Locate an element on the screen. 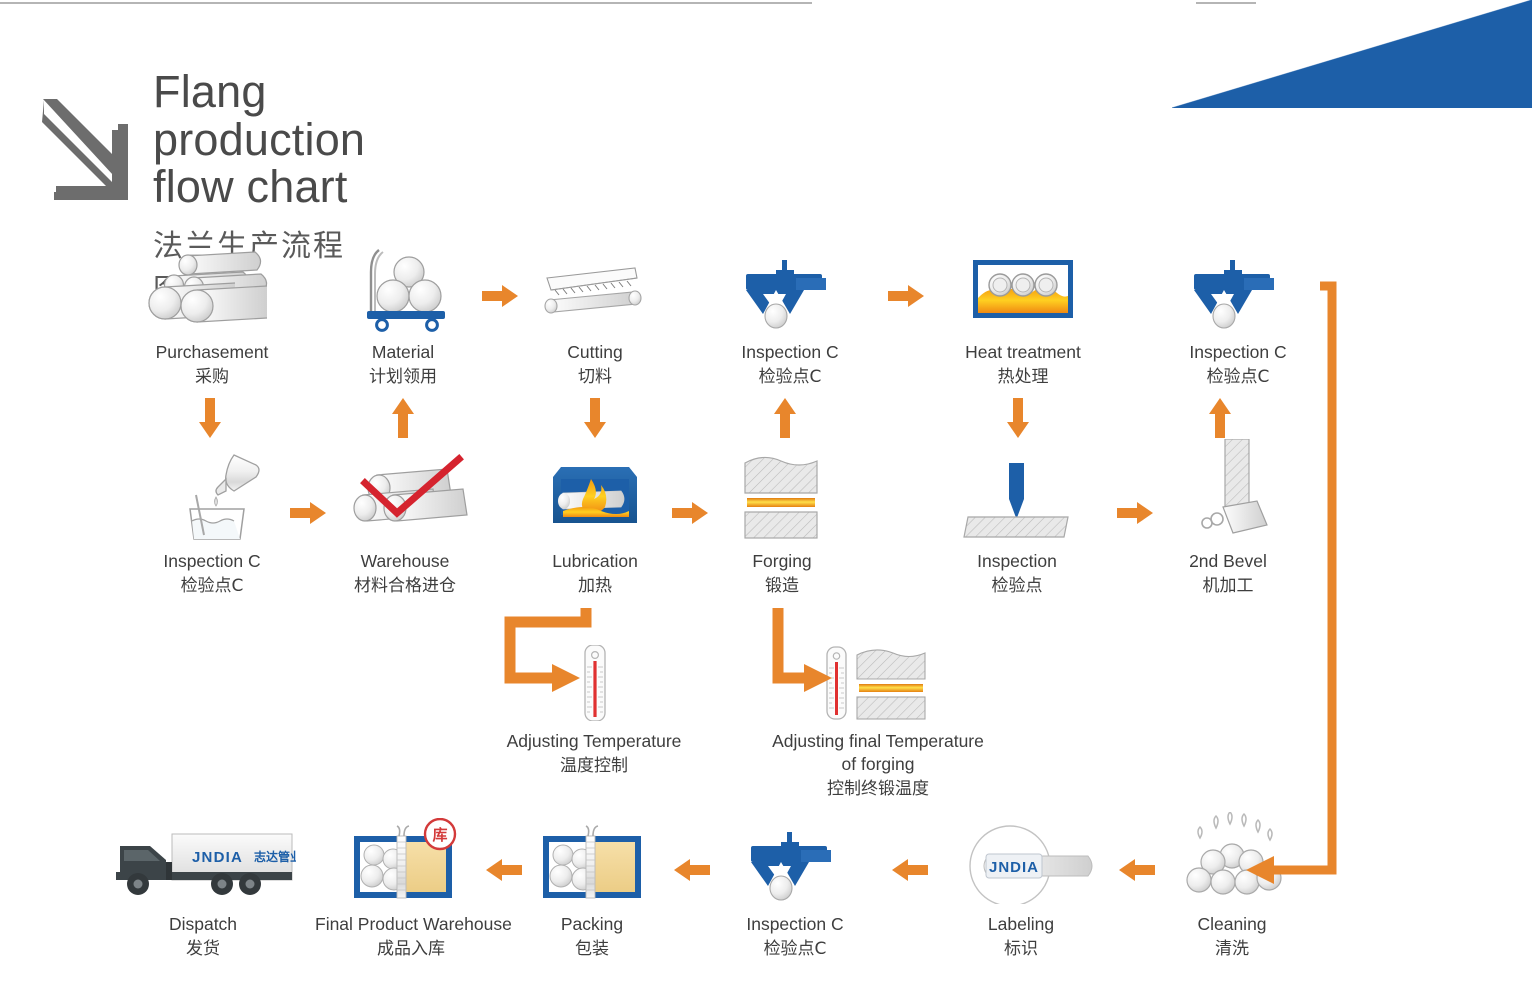 The image size is (1532, 1000). node-final-product-warehouse: 库 Final Product Warehouse 成品入库 is located at coordinates (413, 889).